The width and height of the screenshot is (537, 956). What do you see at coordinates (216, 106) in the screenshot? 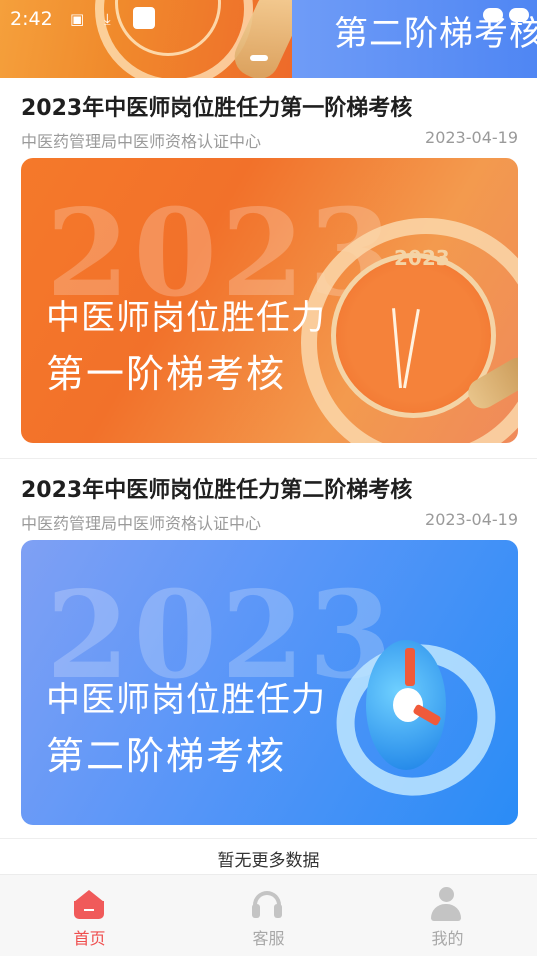
I see `article-title: 2023年中医师岗位胜任力第一阶梯考核` at bounding box center [216, 106].